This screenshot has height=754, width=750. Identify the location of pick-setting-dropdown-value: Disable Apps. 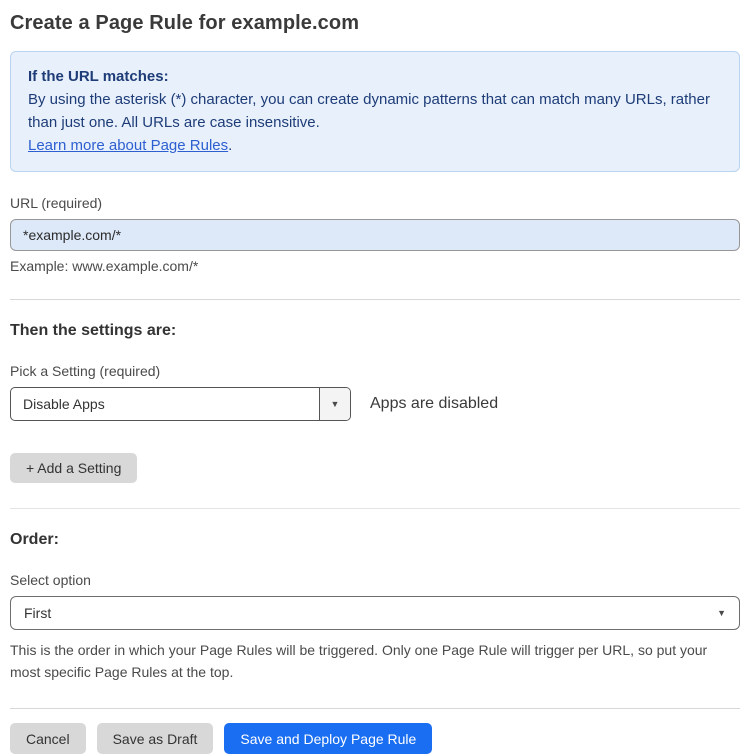
(64, 404).